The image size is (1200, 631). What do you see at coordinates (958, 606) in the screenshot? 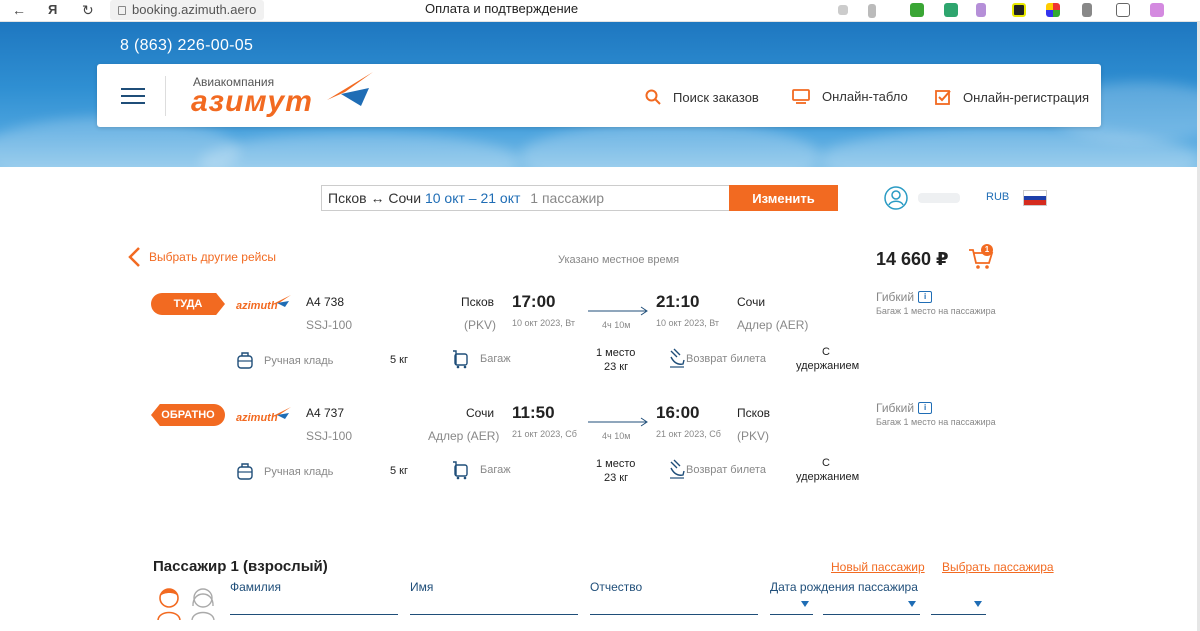
I see `birth-year-select` at bounding box center [958, 606].